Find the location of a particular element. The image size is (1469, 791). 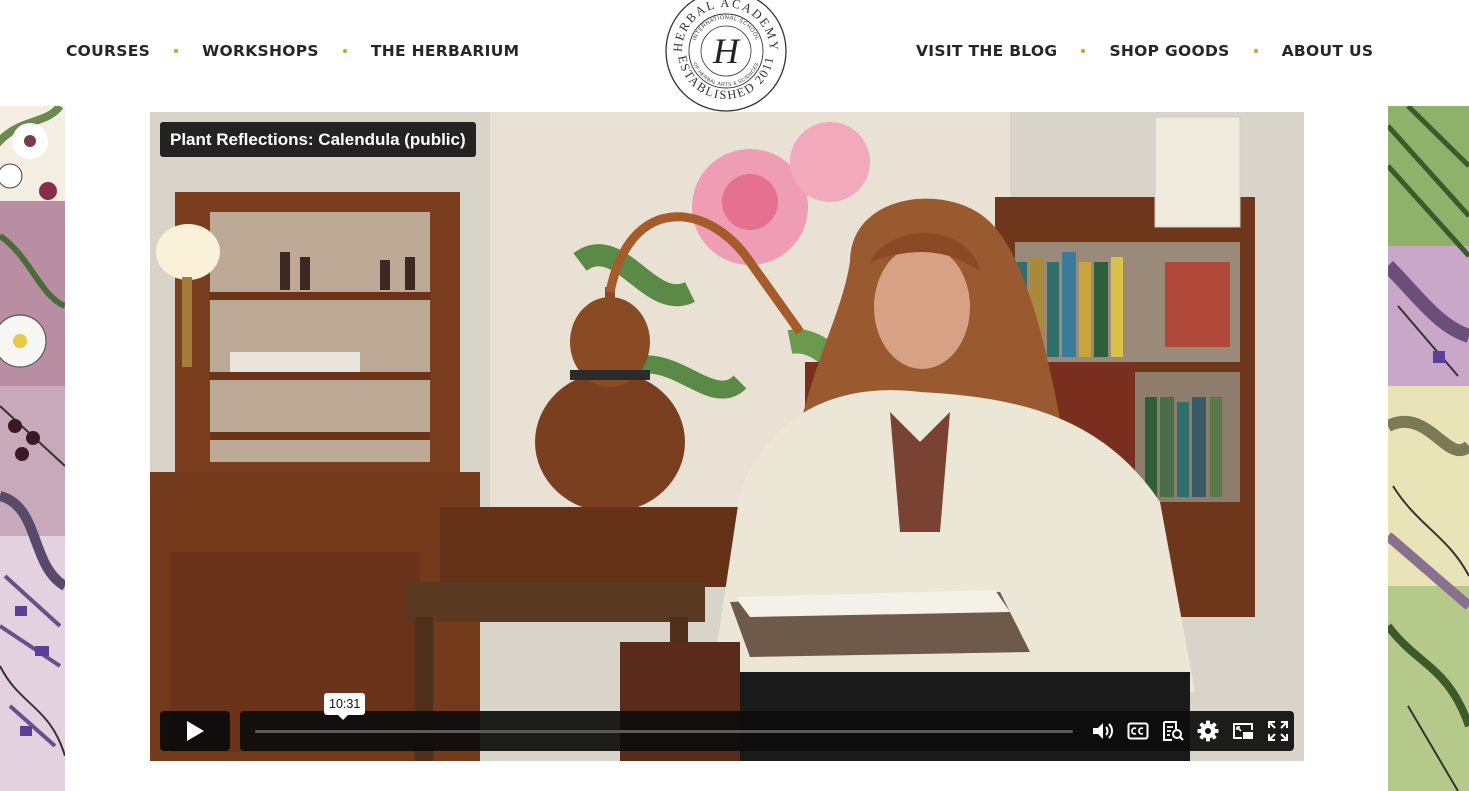

fullscreen-button is located at coordinates (1277, 731).